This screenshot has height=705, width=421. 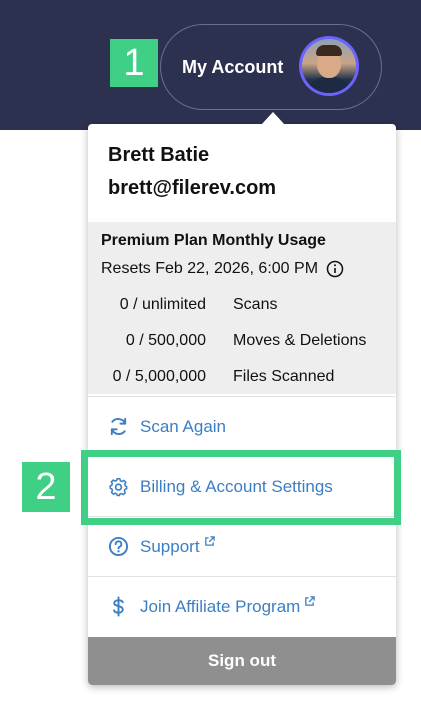 What do you see at coordinates (255, 304) in the screenshot?
I see `usage-name: Scans` at bounding box center [255, 304].